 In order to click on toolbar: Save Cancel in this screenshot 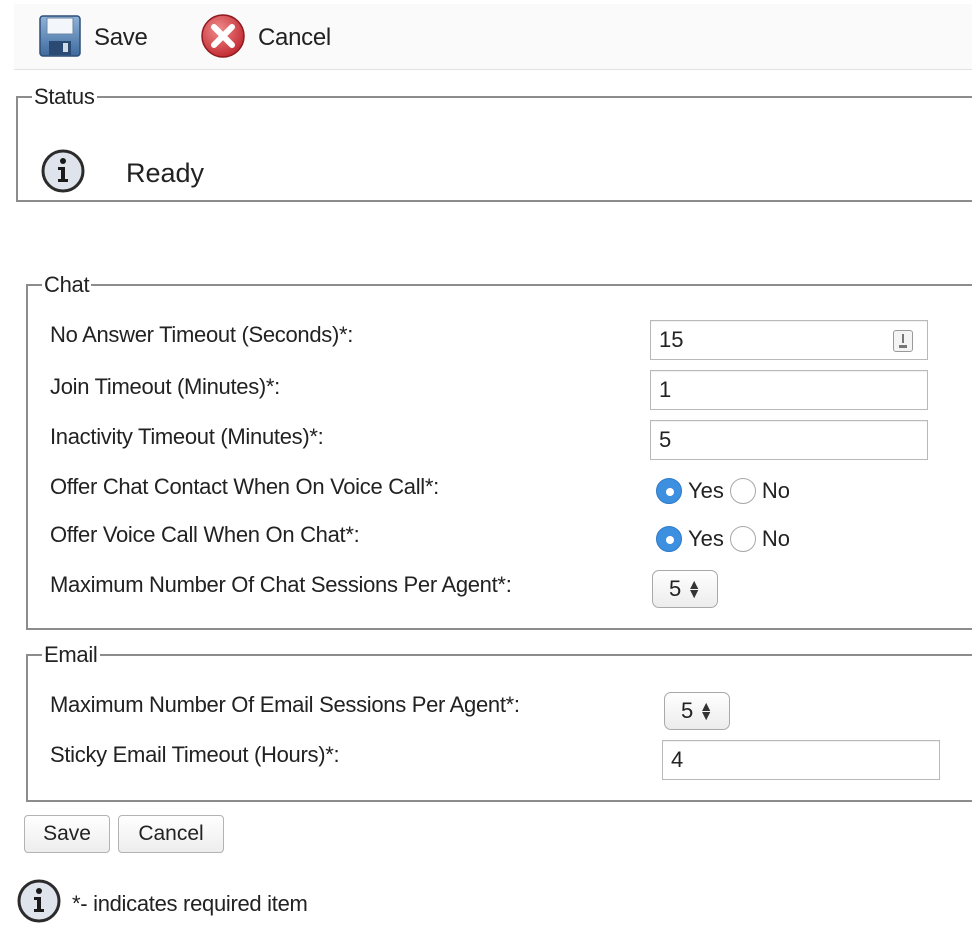, I will do `click(493, 37)`.